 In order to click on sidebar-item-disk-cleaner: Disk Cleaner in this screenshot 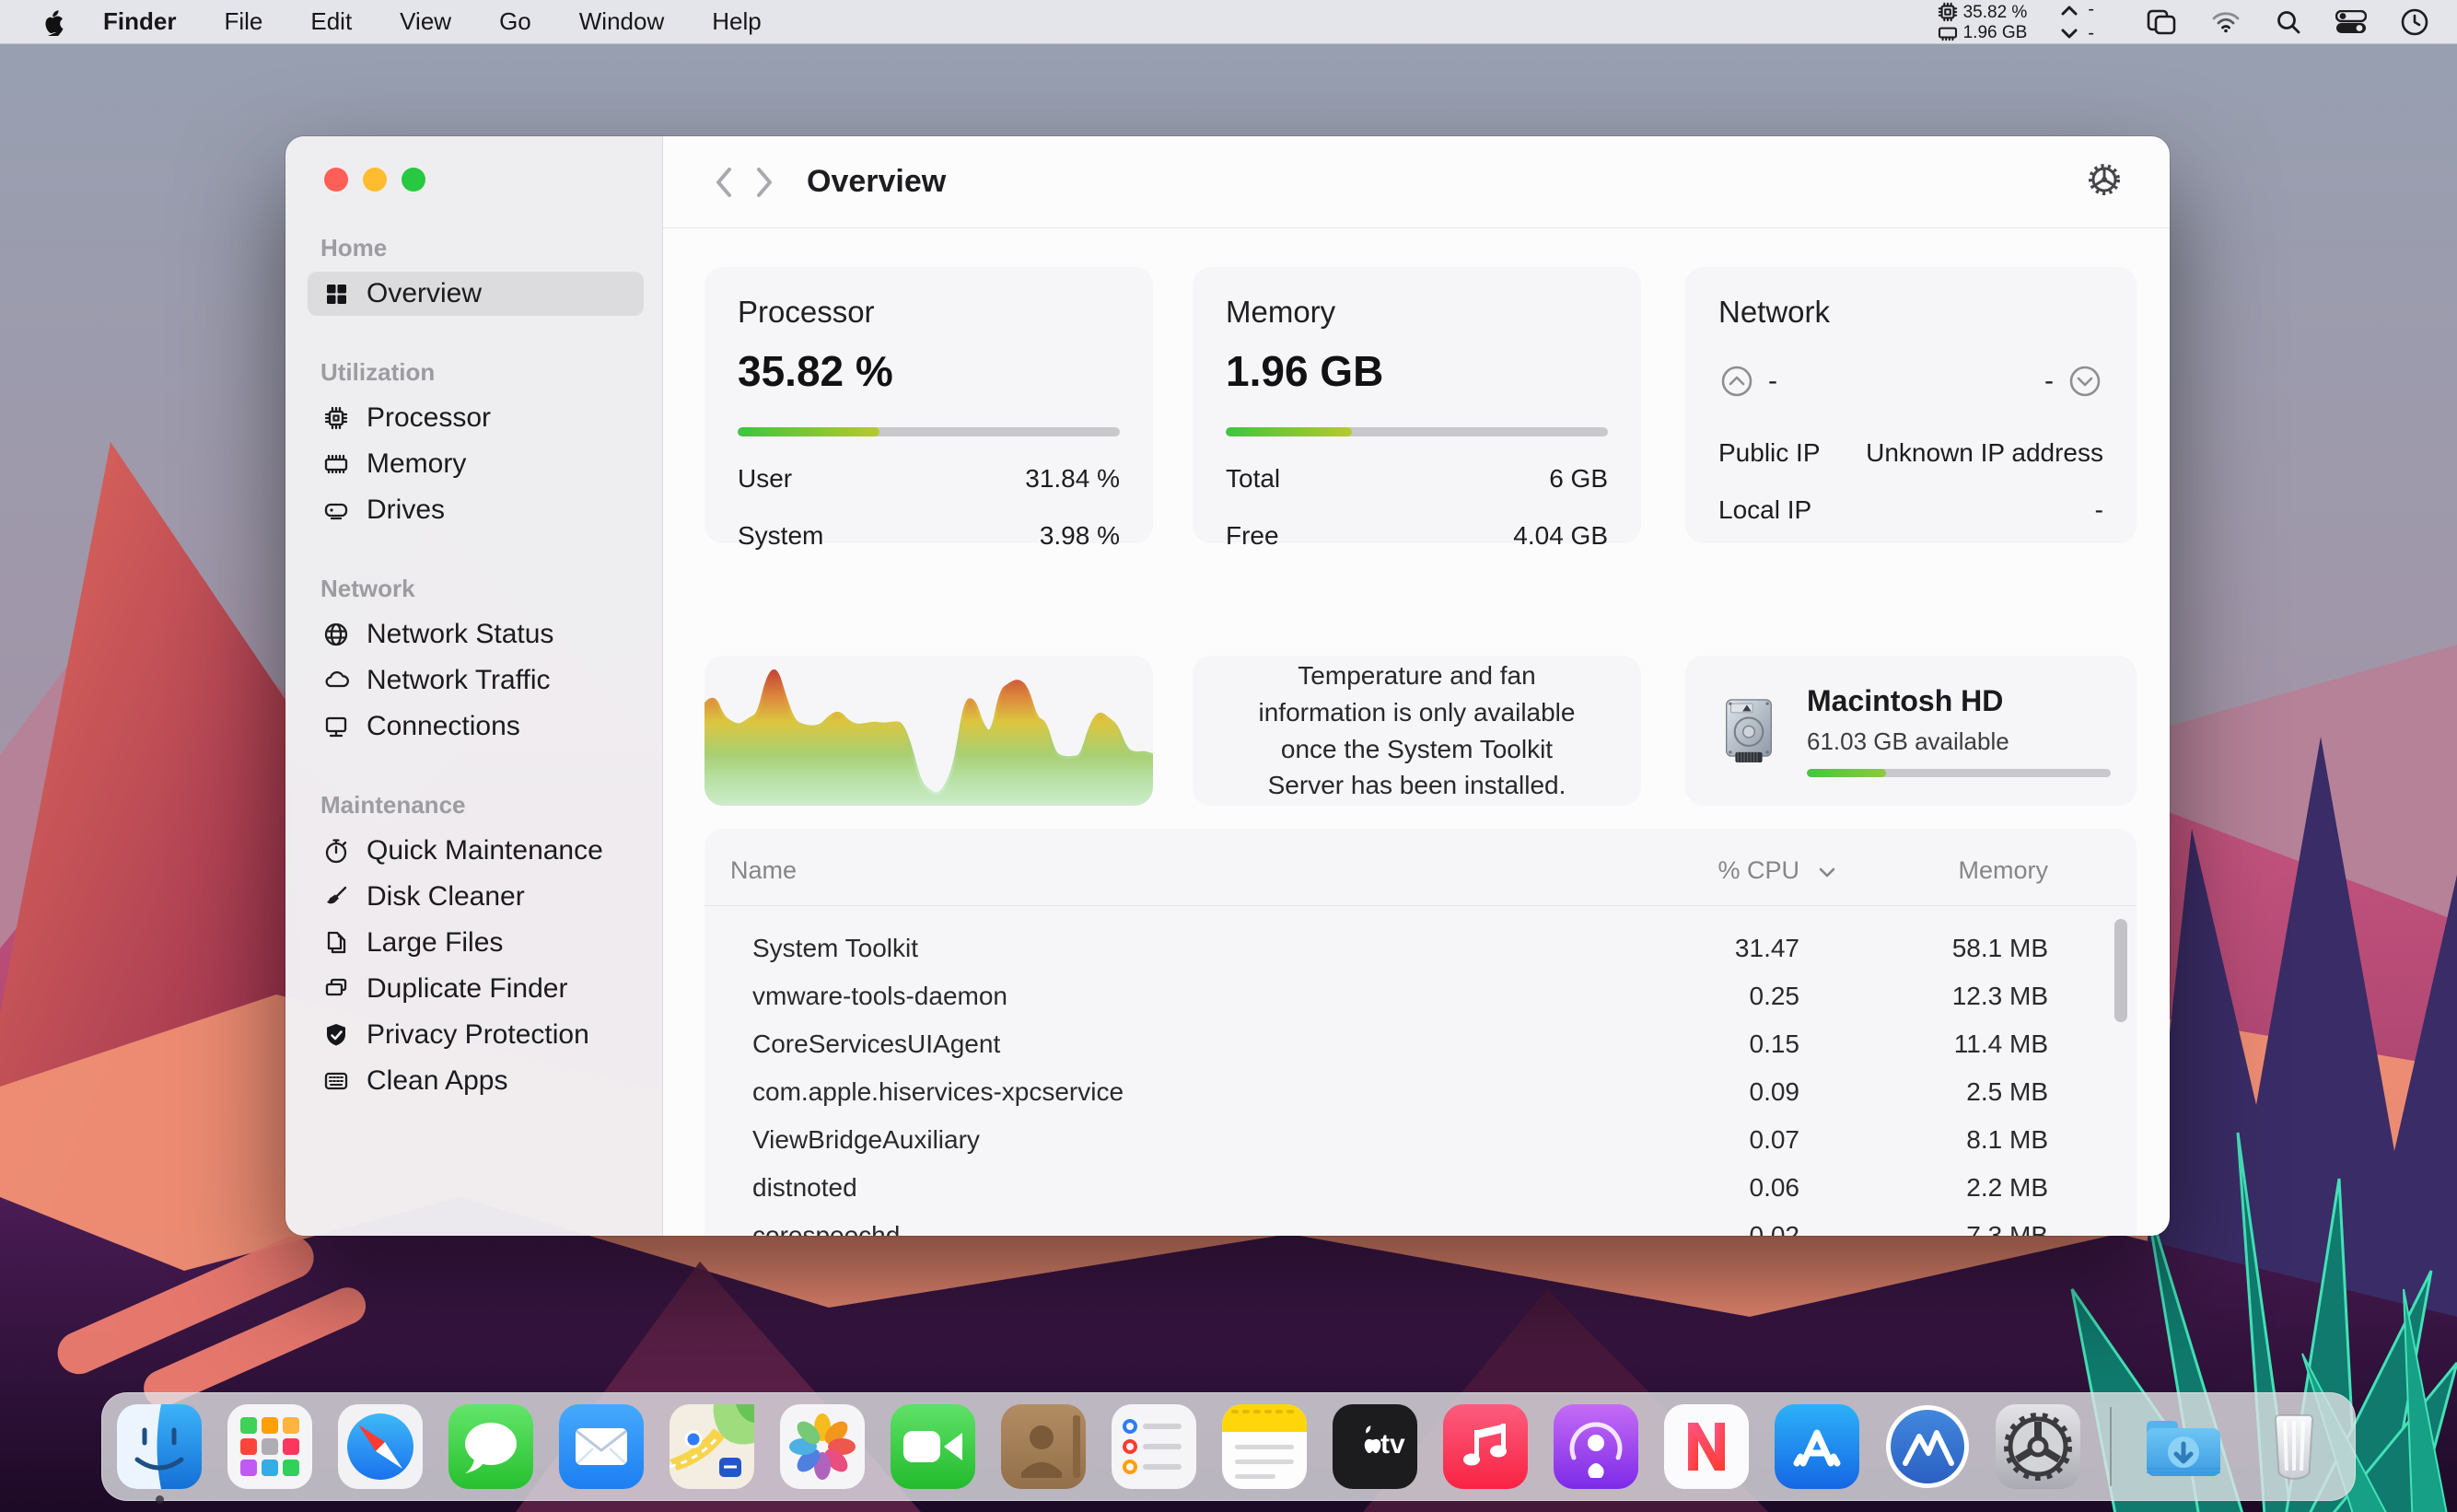, I will do `click(476, 897)`.